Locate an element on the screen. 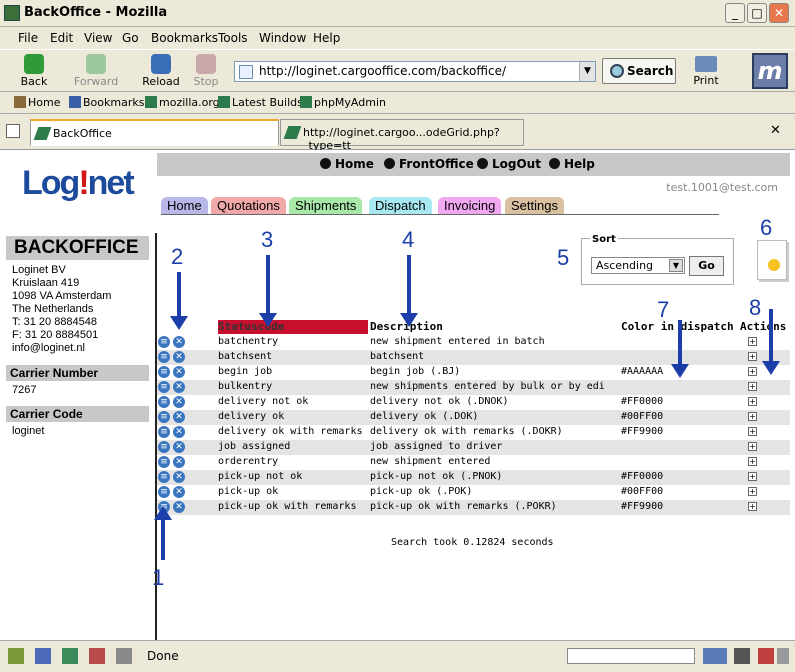 The width and height of the screenshot is (795, 672). bookmark-bookmarks: Bookmarks is located at coordinates (106, 102).